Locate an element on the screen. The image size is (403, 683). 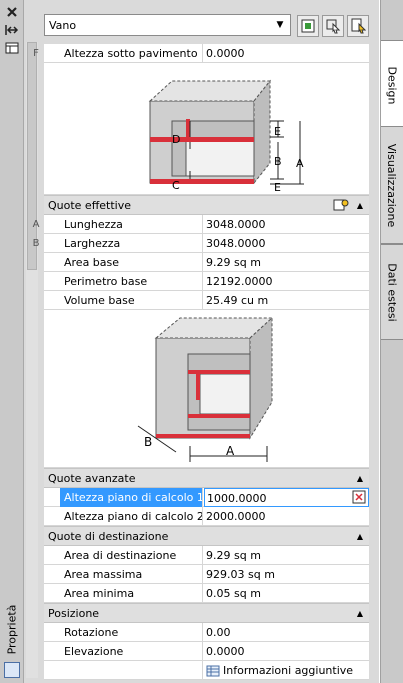
row-label: Lunghezza is located at coordinates (131, 224).